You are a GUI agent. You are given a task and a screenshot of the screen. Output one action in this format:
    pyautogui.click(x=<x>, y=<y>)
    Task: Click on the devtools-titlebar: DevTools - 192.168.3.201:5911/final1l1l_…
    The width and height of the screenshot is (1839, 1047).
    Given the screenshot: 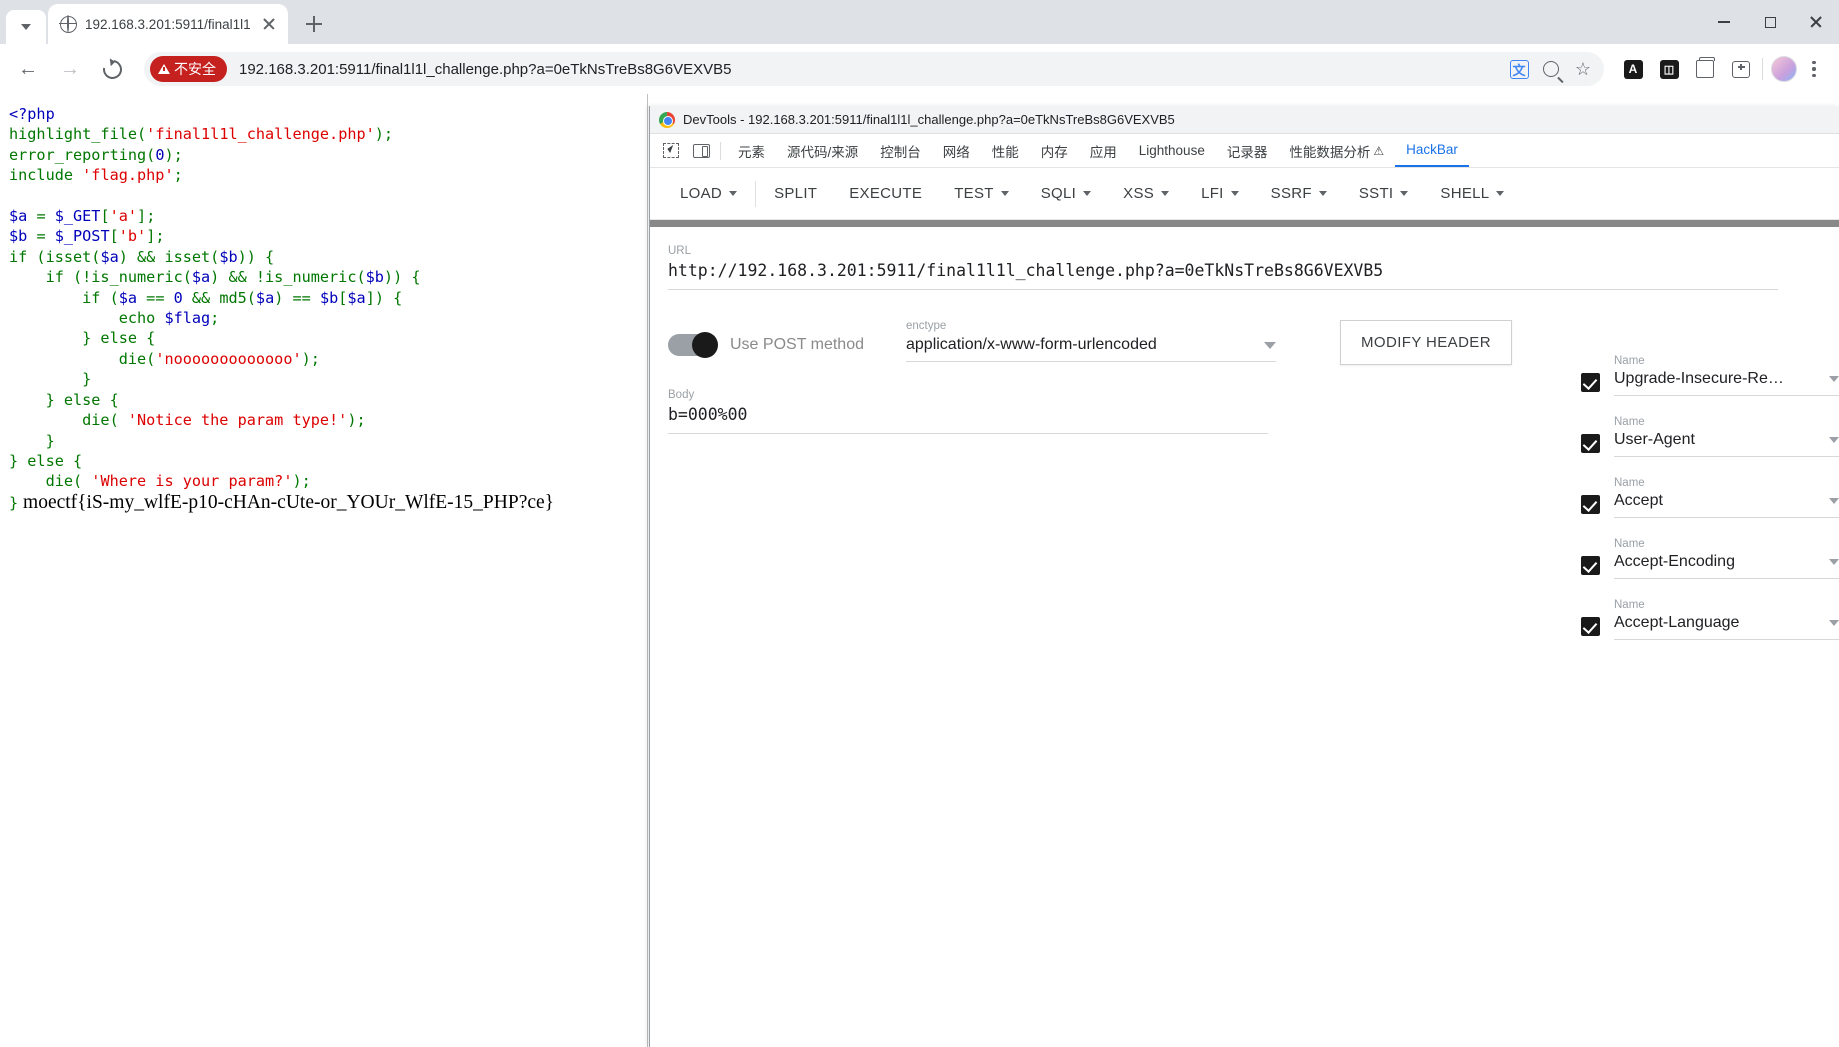 What is the action you would take?
    pyautogui.click(x=1244, y=120)
    